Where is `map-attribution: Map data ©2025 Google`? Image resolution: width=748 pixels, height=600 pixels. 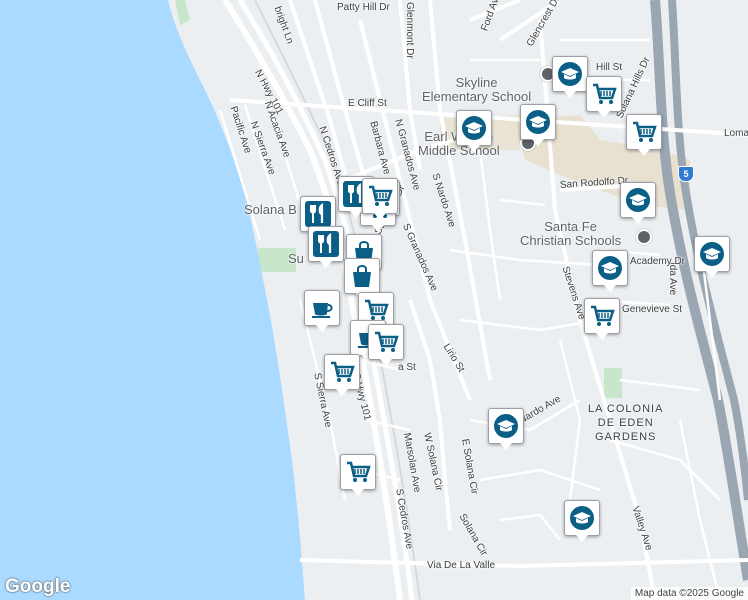
map-attribution: Map data ©2025 Google is located at coordinates (689, 593).